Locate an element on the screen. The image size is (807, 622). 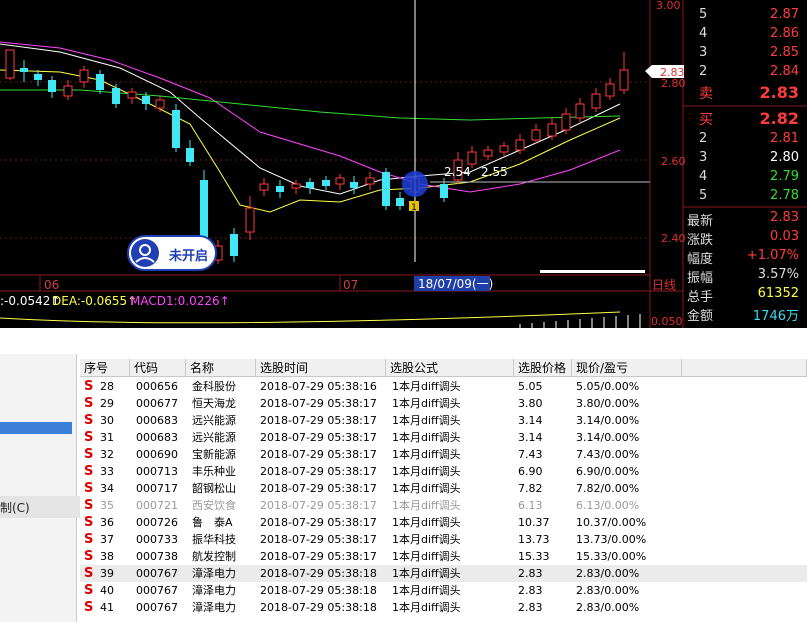
left-tree-panel is located at coordinates (38, 488).